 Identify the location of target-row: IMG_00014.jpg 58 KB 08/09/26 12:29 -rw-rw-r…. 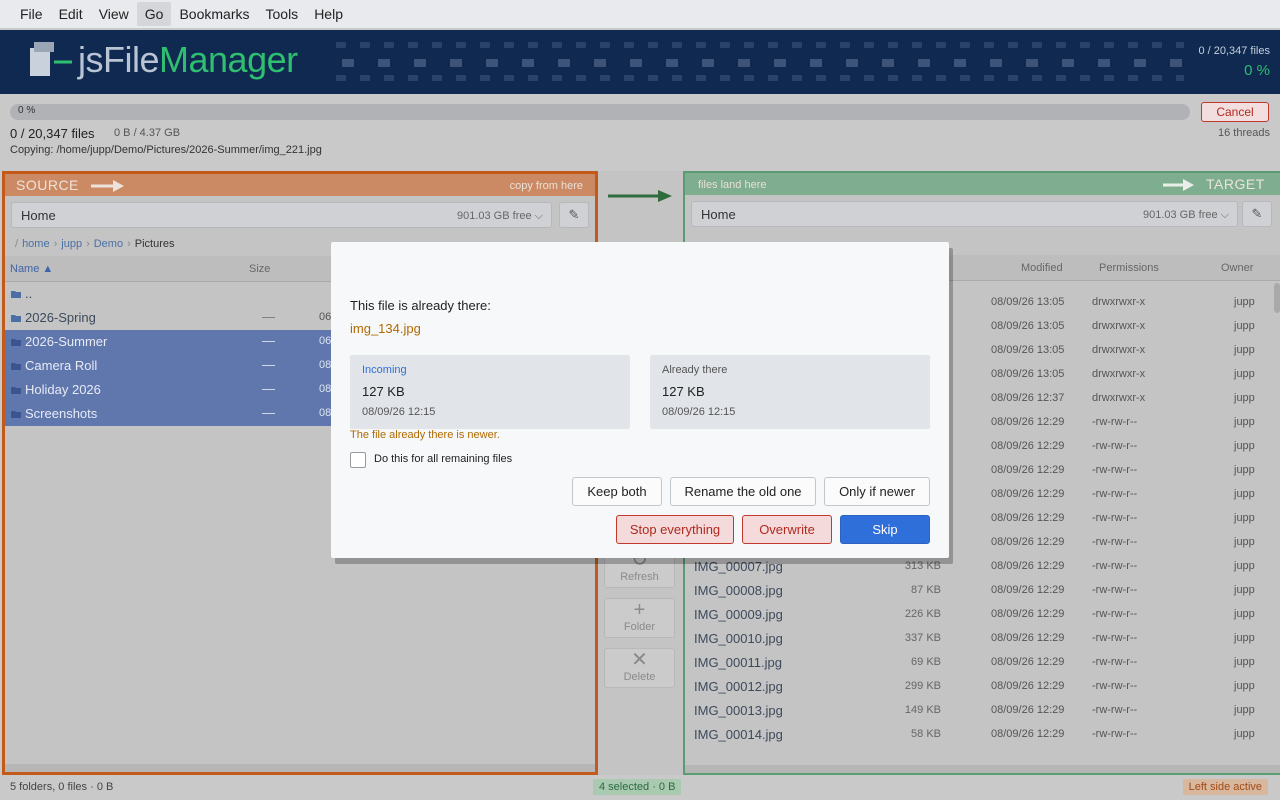
(982, 735).